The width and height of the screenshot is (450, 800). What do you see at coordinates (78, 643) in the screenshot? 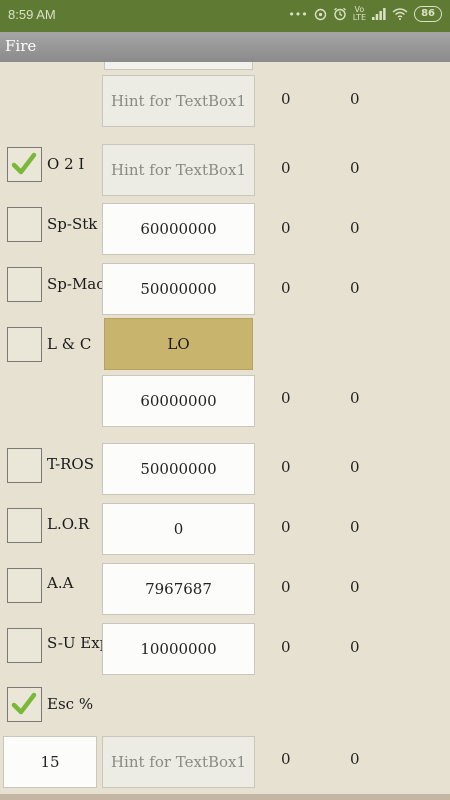
I see `label-su-exp: S-U Exp` at bounding box center [78, 643].